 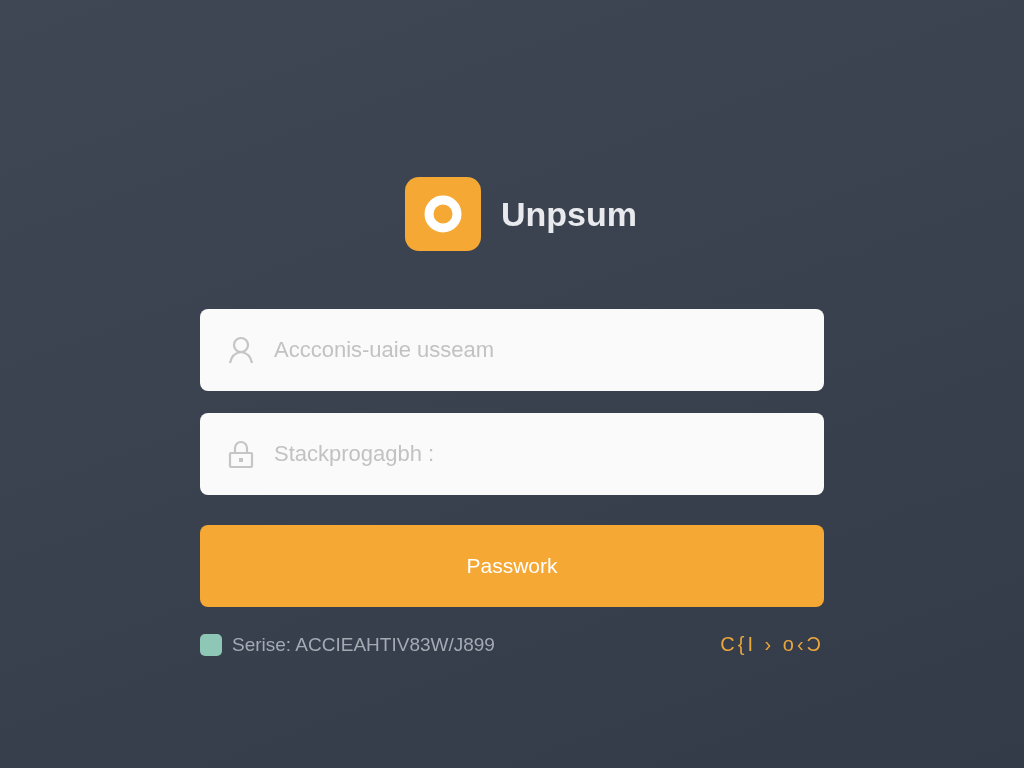 What do you see at coordinates (512, 350) in the screenshot?
I see `username-field: Accconis-uaie usseam` at bounding box center [512, 350].